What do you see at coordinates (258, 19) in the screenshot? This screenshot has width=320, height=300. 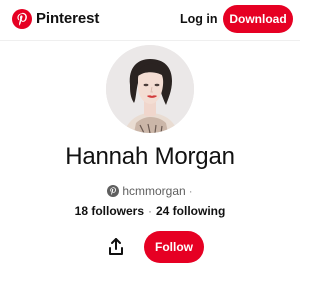 I see `download-button: Download` at bounding box center [258, 19].